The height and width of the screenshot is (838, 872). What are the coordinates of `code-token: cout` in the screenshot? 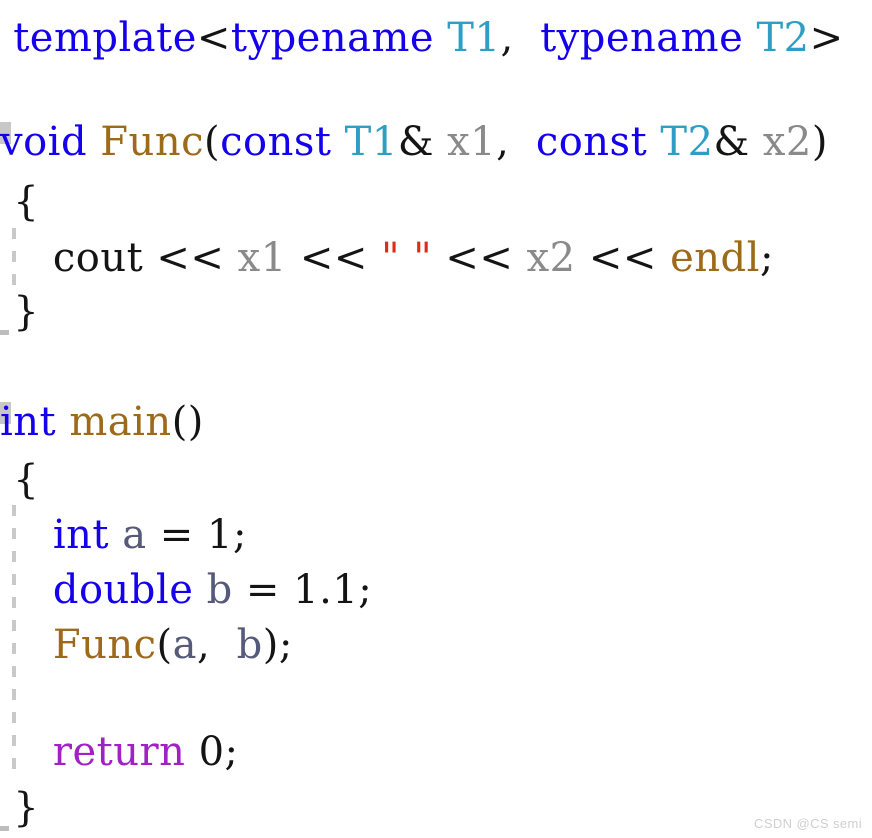 It's located at (98, 258).